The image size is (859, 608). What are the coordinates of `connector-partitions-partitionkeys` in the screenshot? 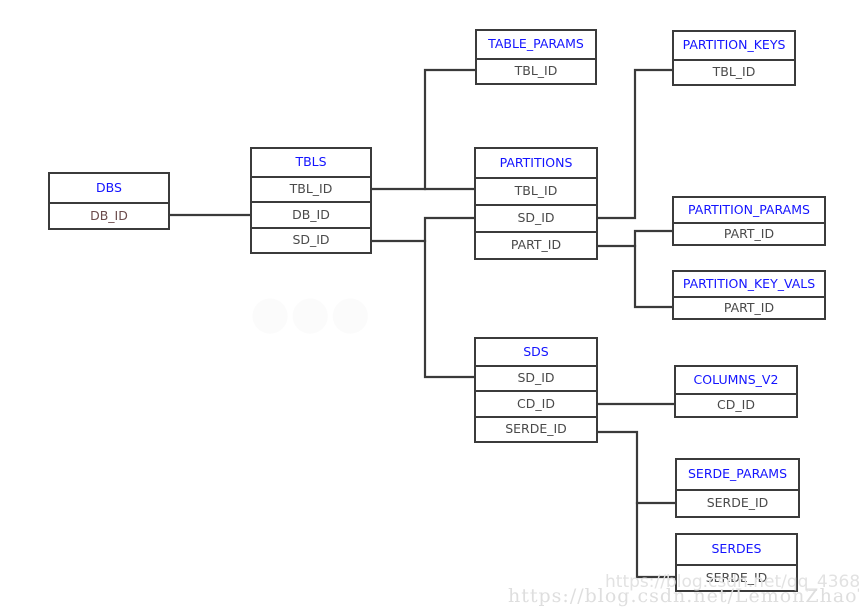 It's located at (635, 144).